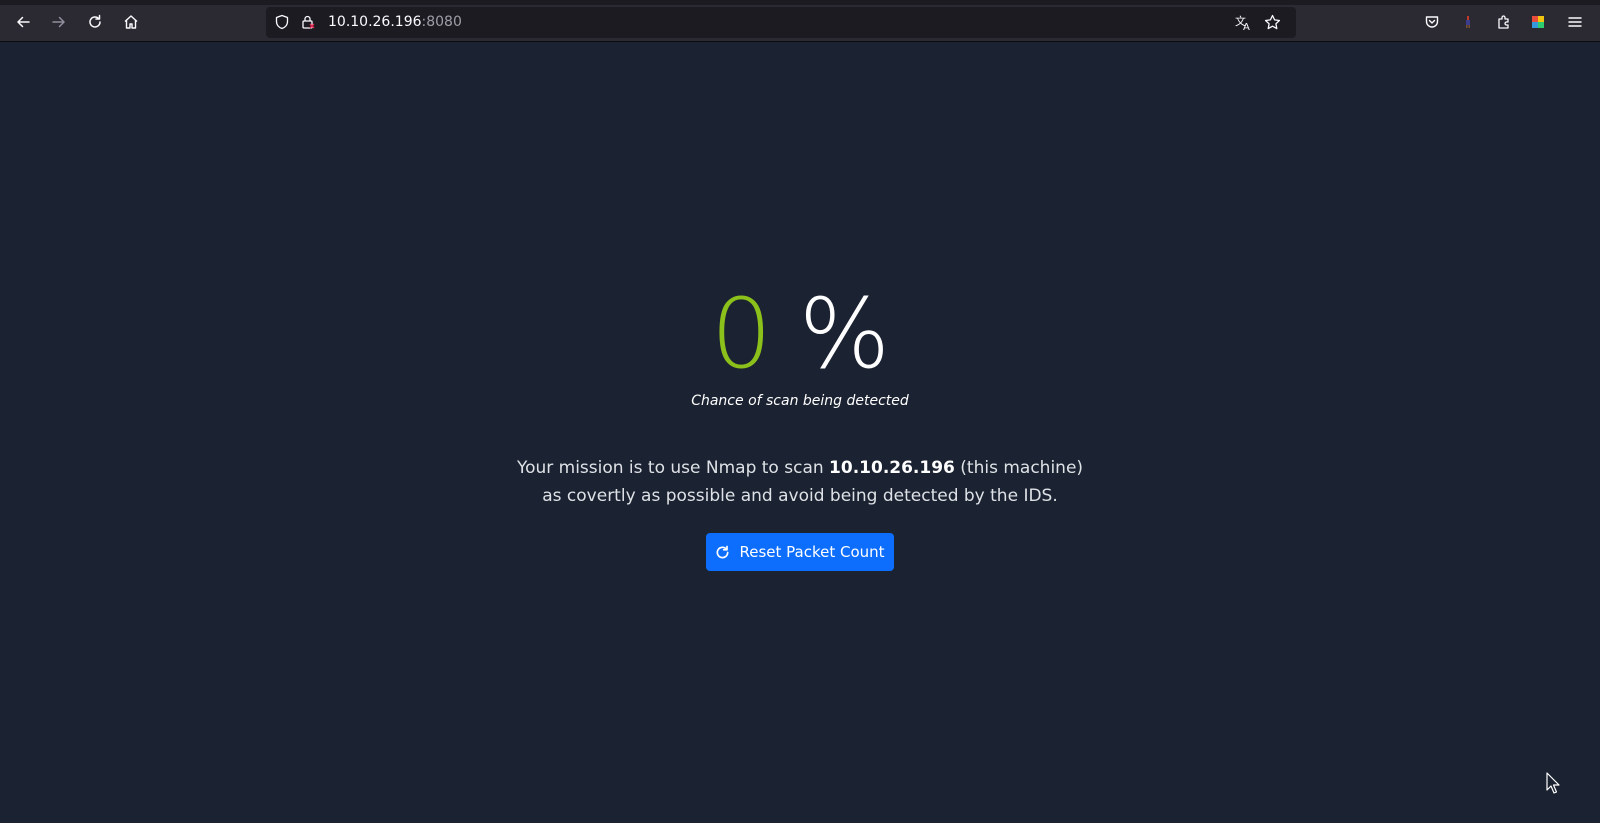 This screenshot has height=823, width=1600. I want to click on mission-prefix: Your mission is to use Nmap to scan, so click(670, 468).